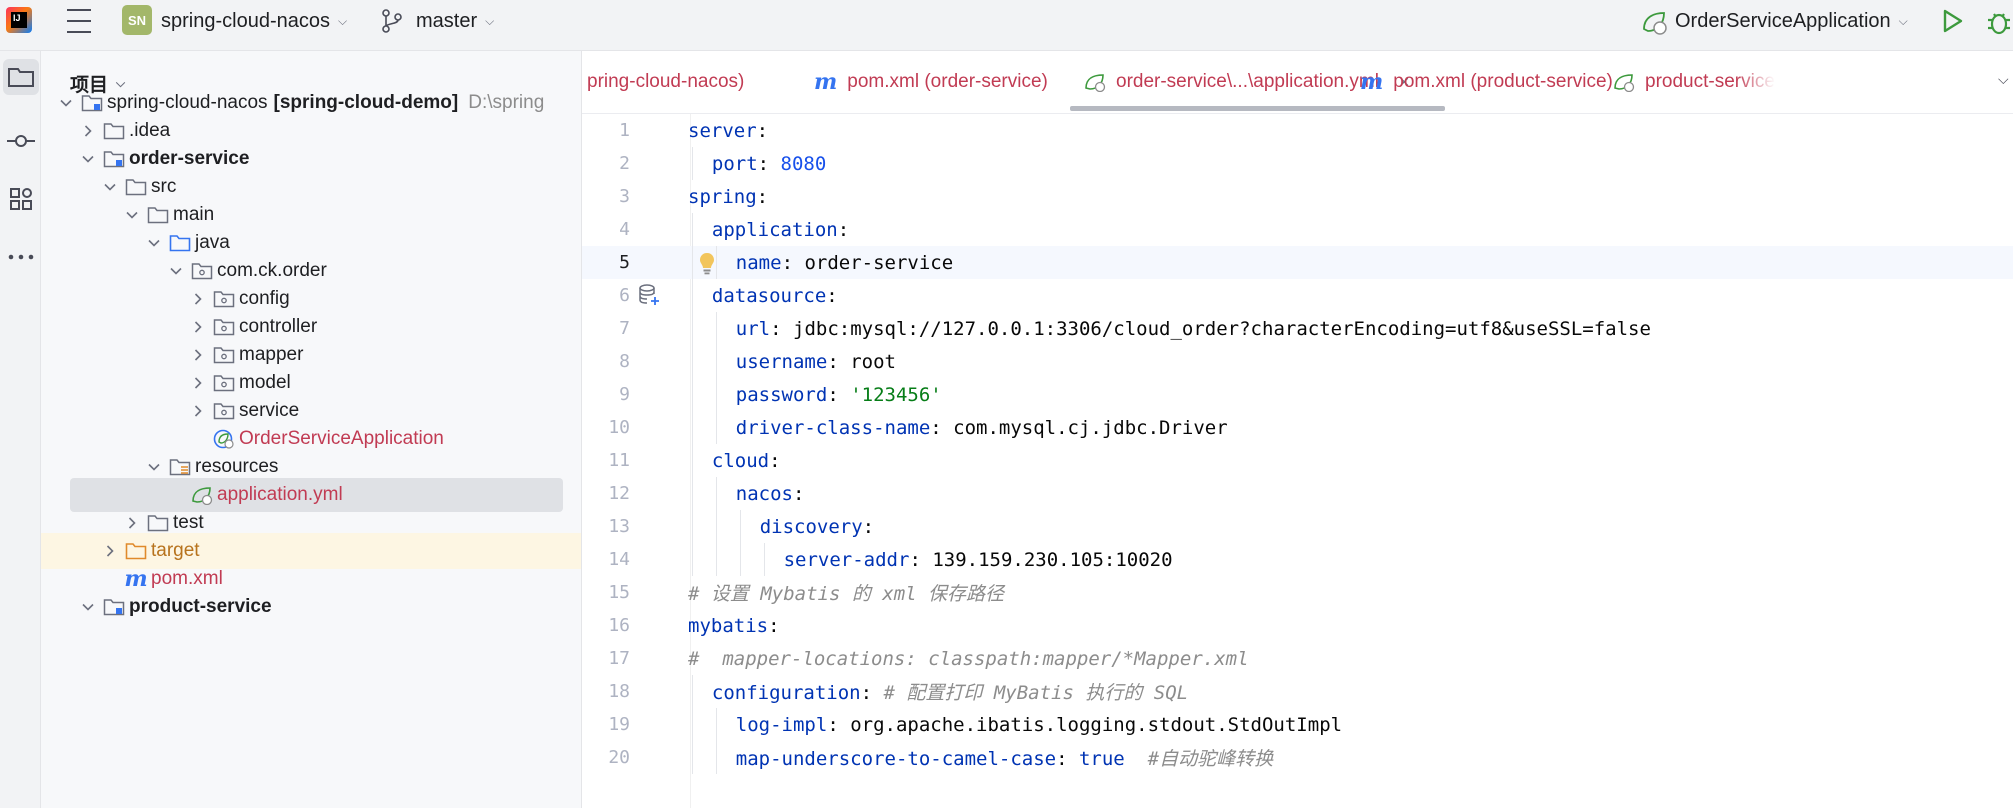 The width and height of the screenshot is (2013, 808). What do you see at coordinates (21, 199) in the screenshot?
I see `structure-tool-button` at bounding box center [21, 199].